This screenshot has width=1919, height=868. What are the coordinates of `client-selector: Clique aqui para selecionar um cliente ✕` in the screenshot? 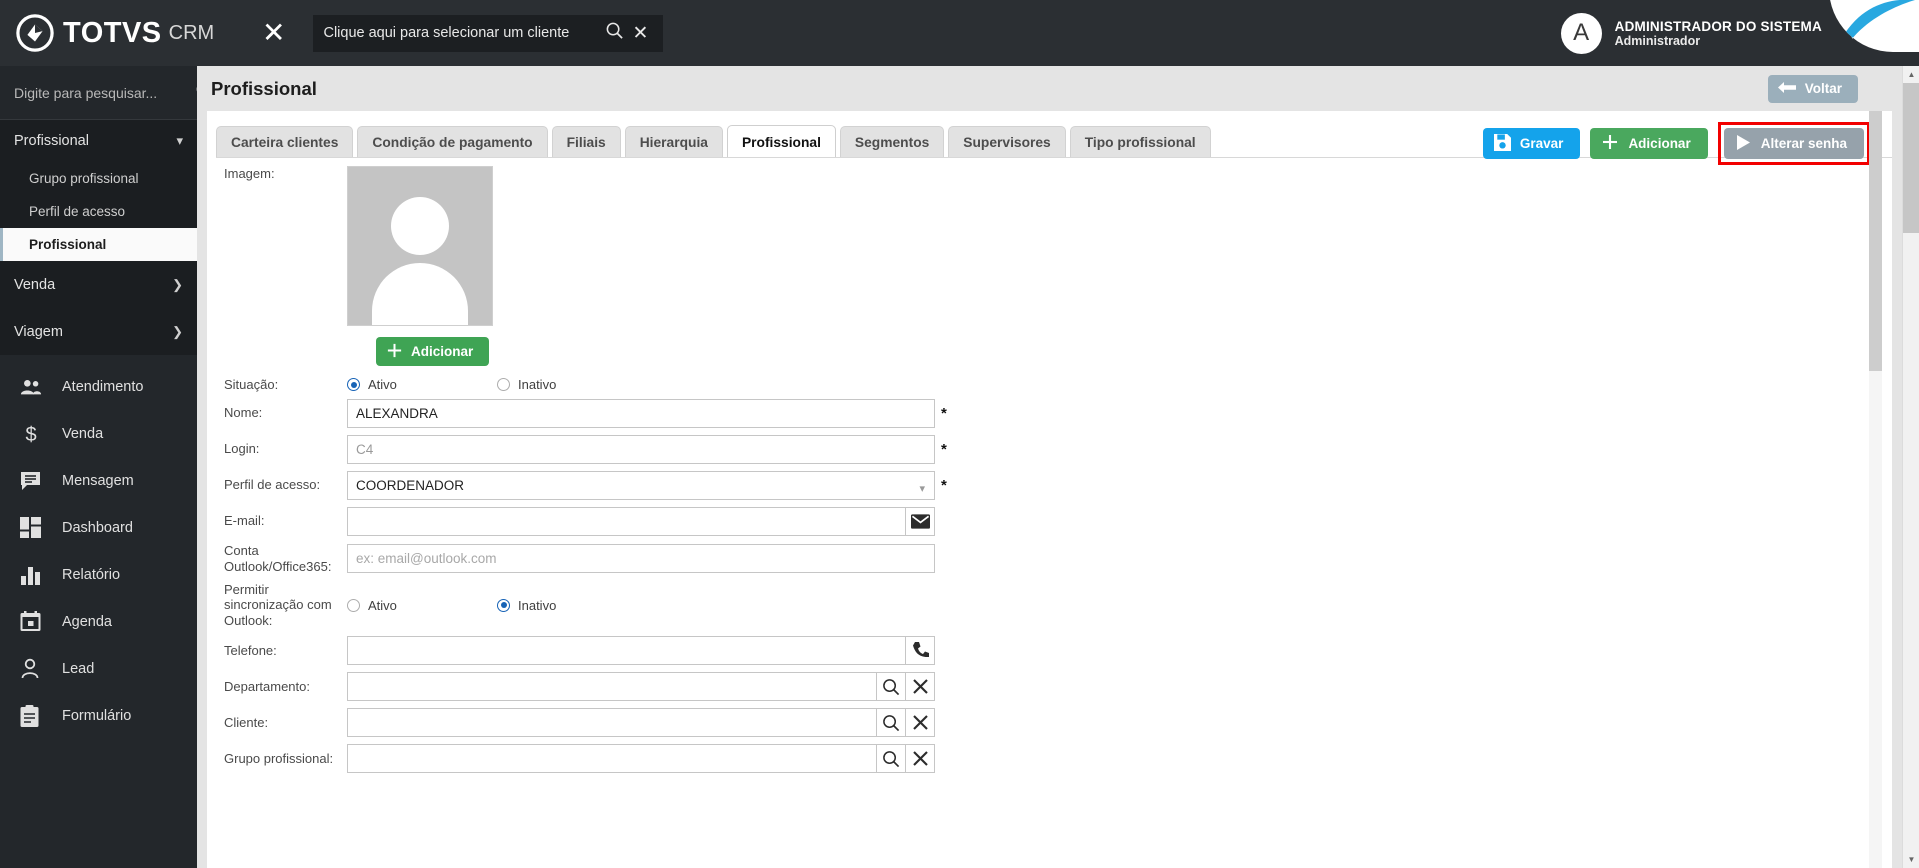 It's located at (488, 33).